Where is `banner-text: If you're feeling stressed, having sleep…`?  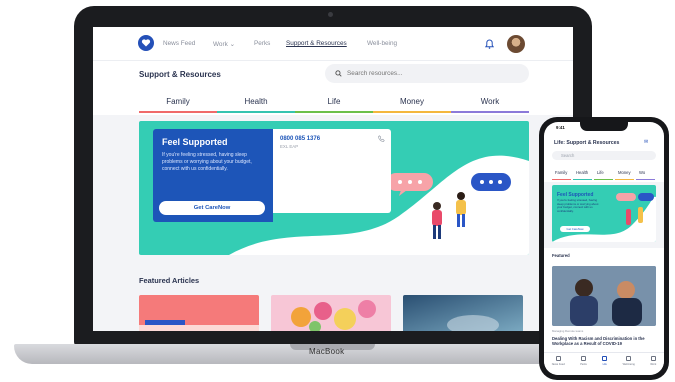
banner-text: If you're feeling stressed, having sleep… is located at coordinates (207, 162).